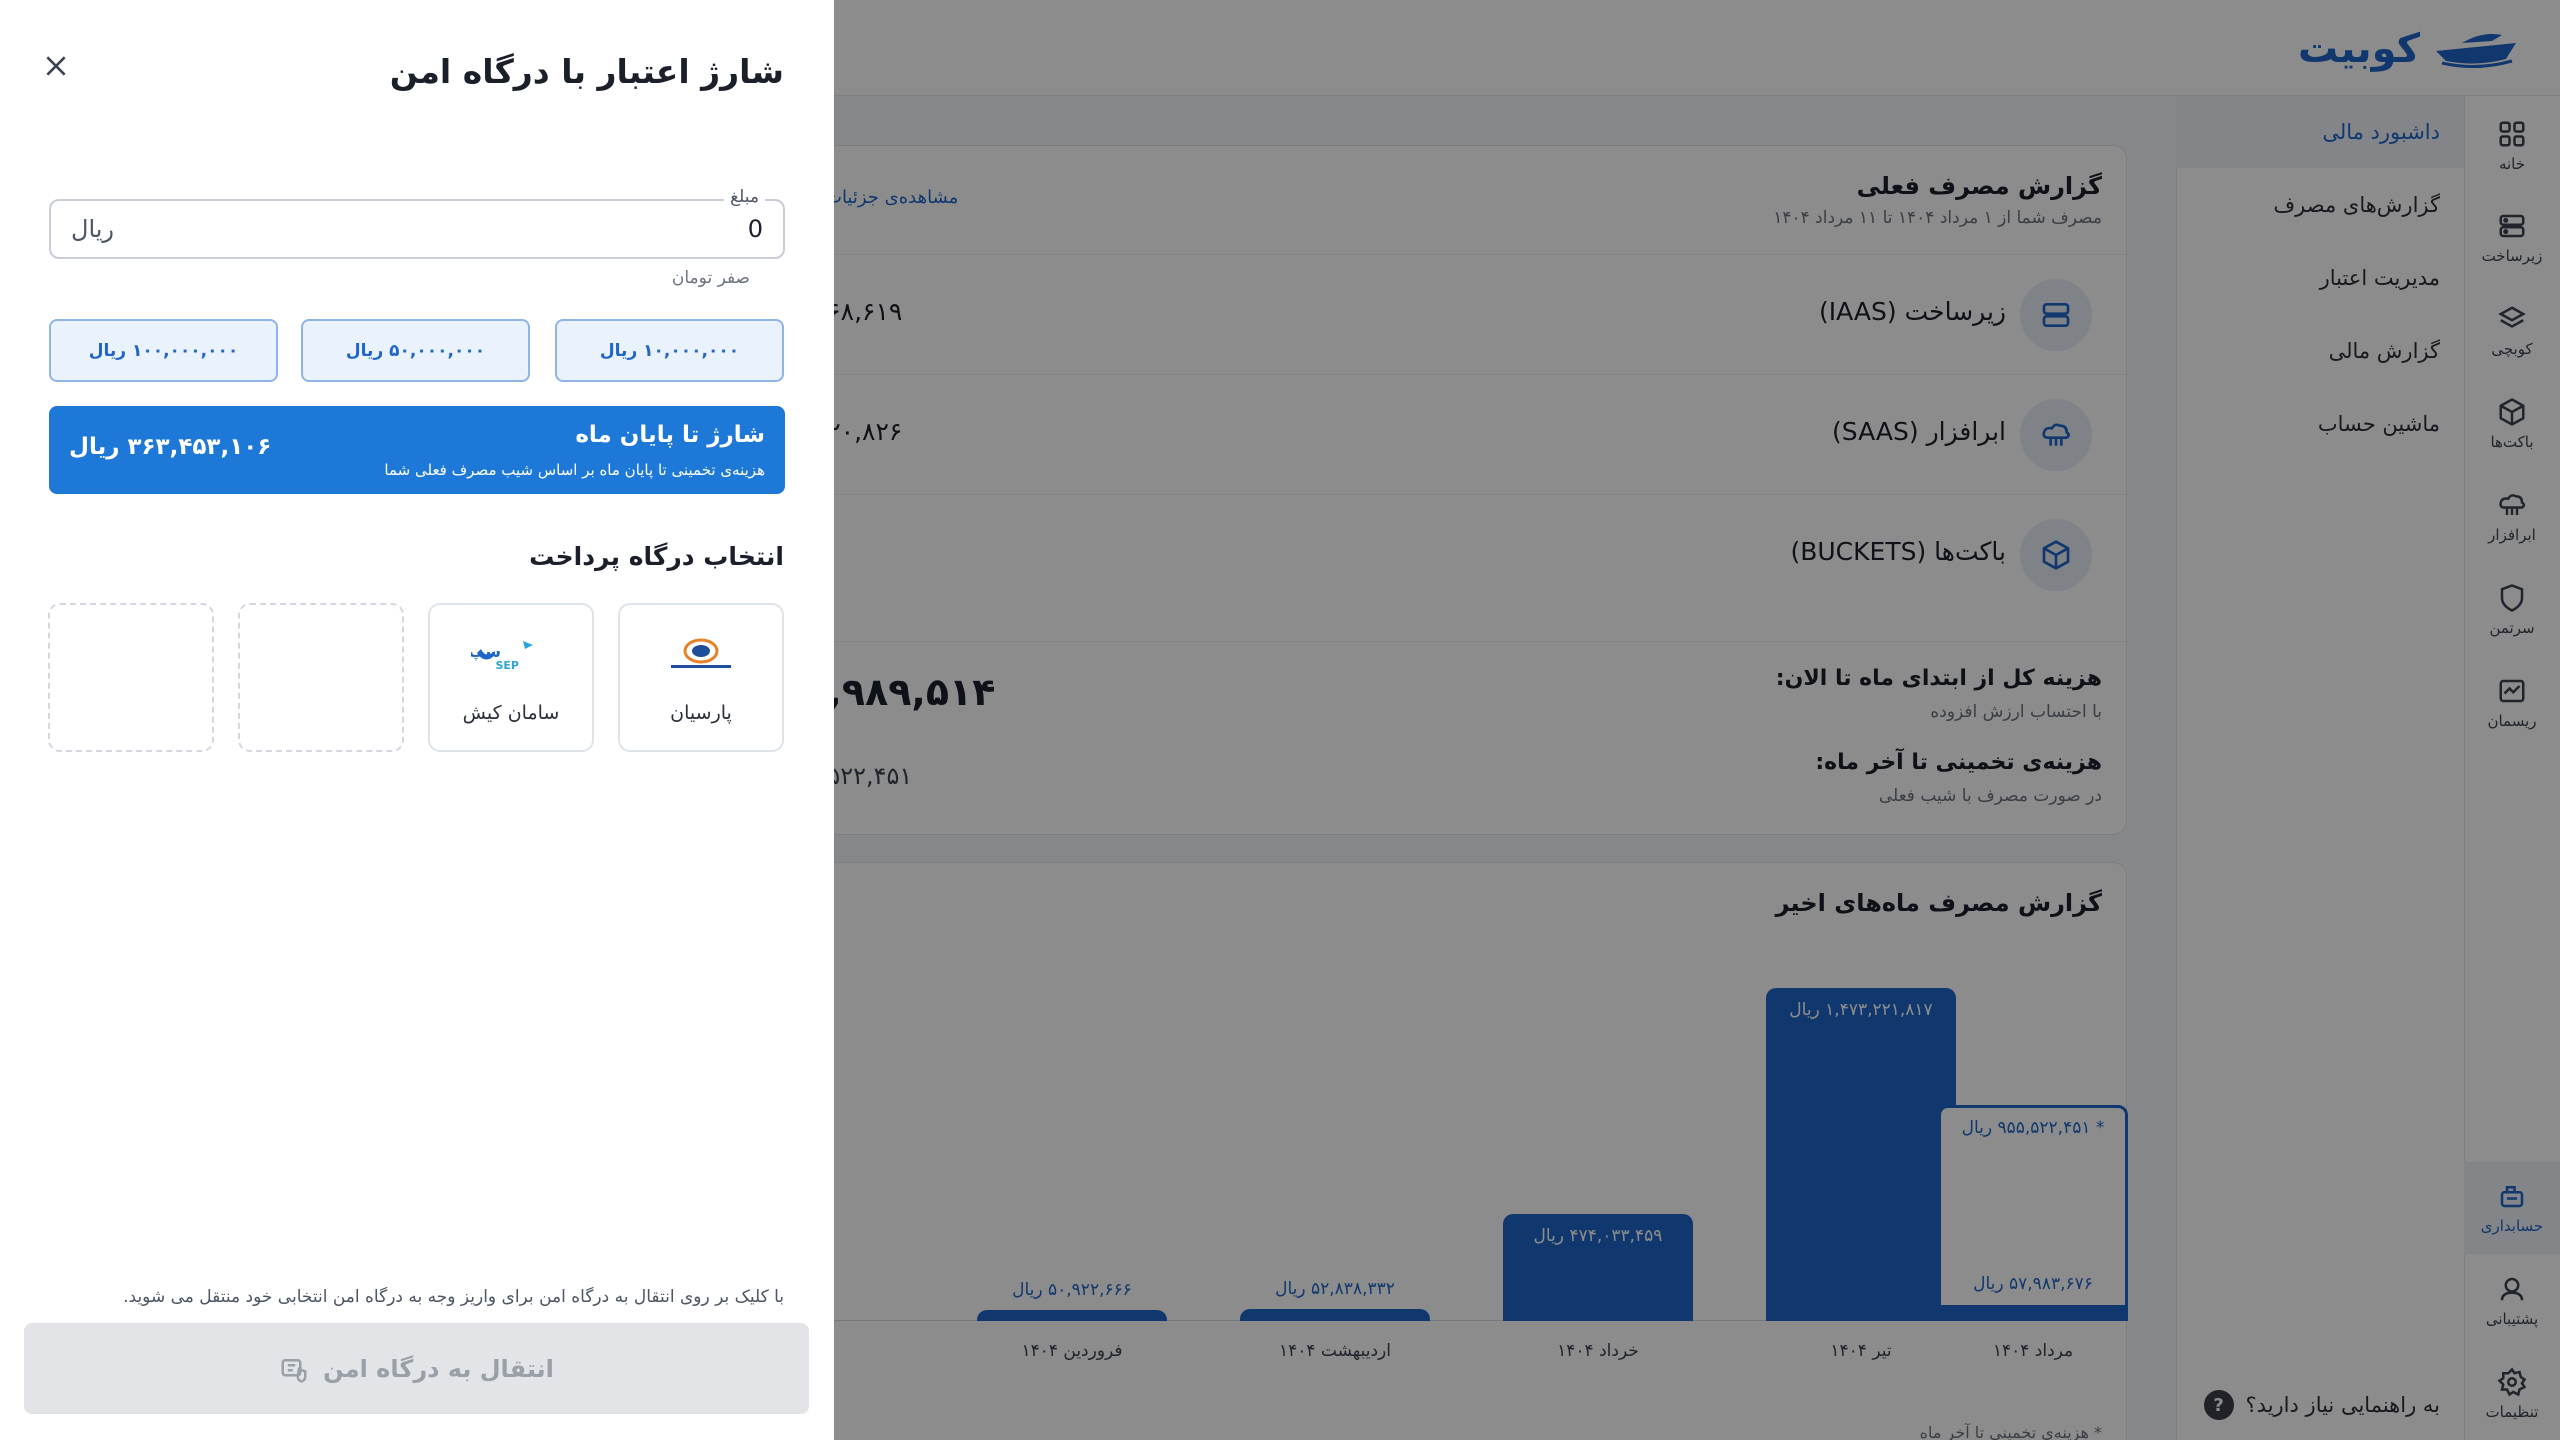  What do you see at coordinates (438, 1368) in the screenshot?
I see `submit-label: انتقال به درگاه امن` at bounding box center [438, 1368].